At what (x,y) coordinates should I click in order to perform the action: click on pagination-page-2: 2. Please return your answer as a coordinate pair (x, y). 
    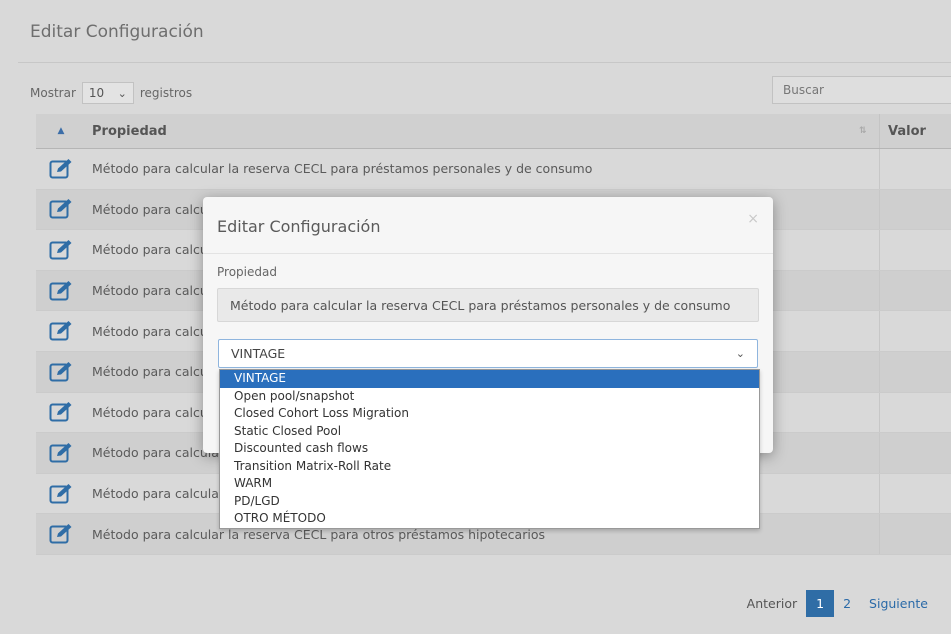
    Looking at the image, I should click on (847, 603).